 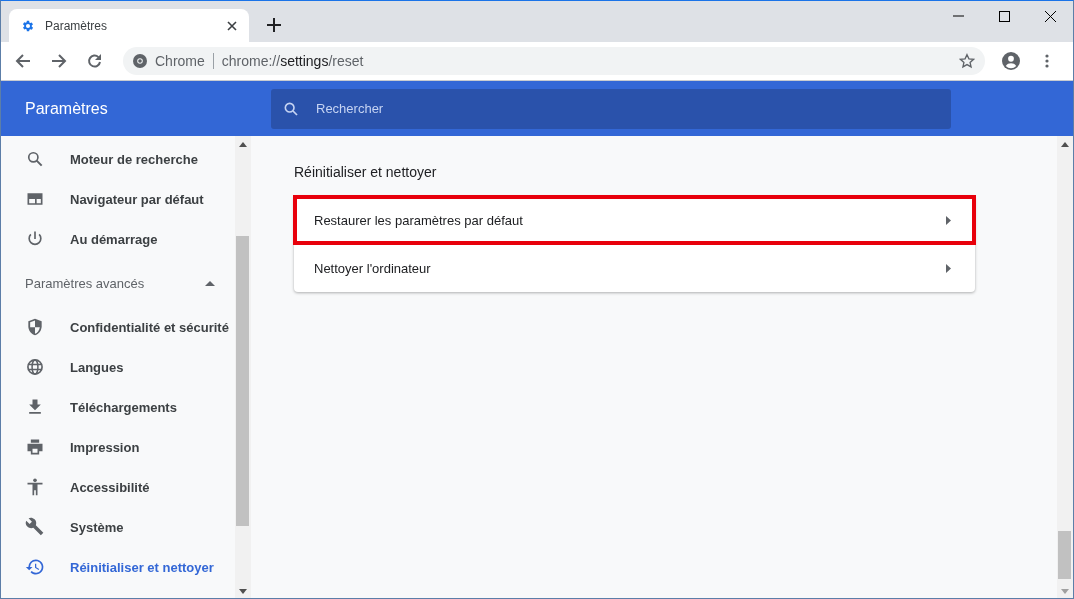 What do you see at coordinates (35, 367) in the screenshot?
I see `globe-icon` at bounding box center [35, 367].